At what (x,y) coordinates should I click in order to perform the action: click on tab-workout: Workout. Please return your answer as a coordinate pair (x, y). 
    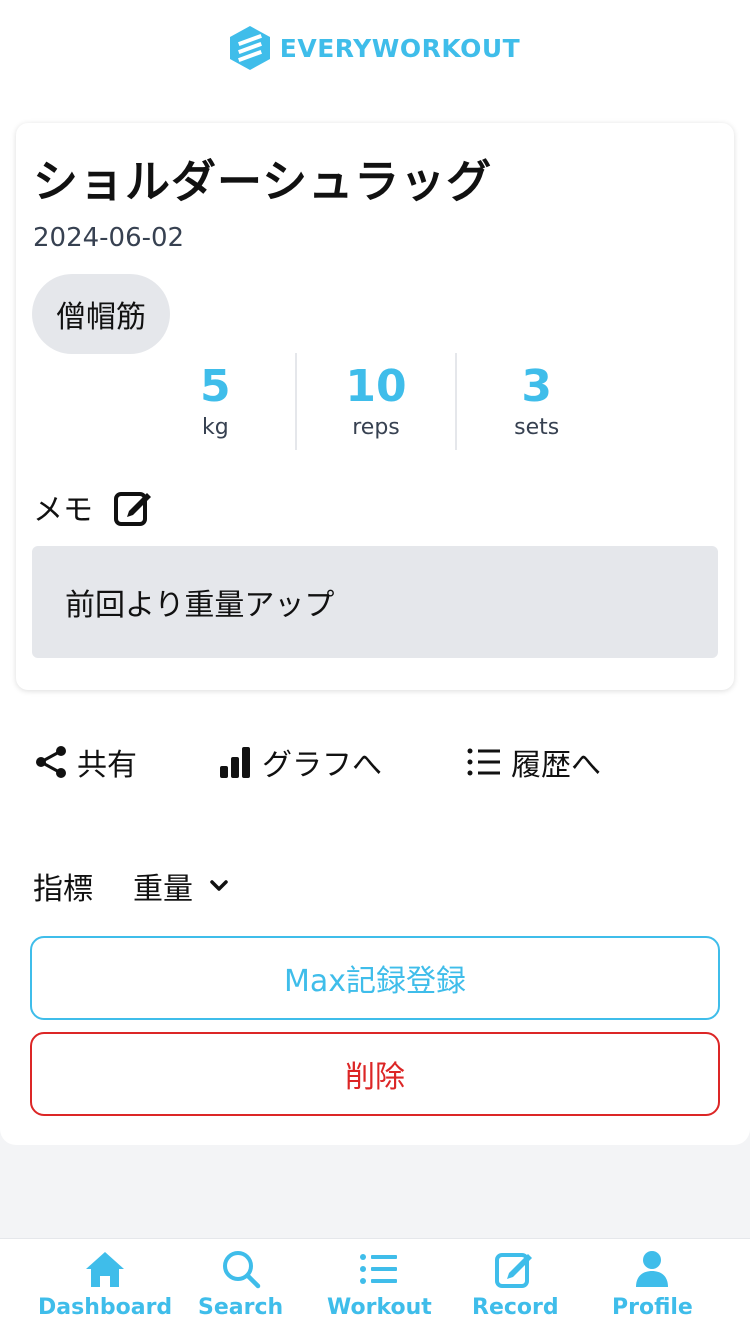
    Looking at the image, I should click on (379, 1284).